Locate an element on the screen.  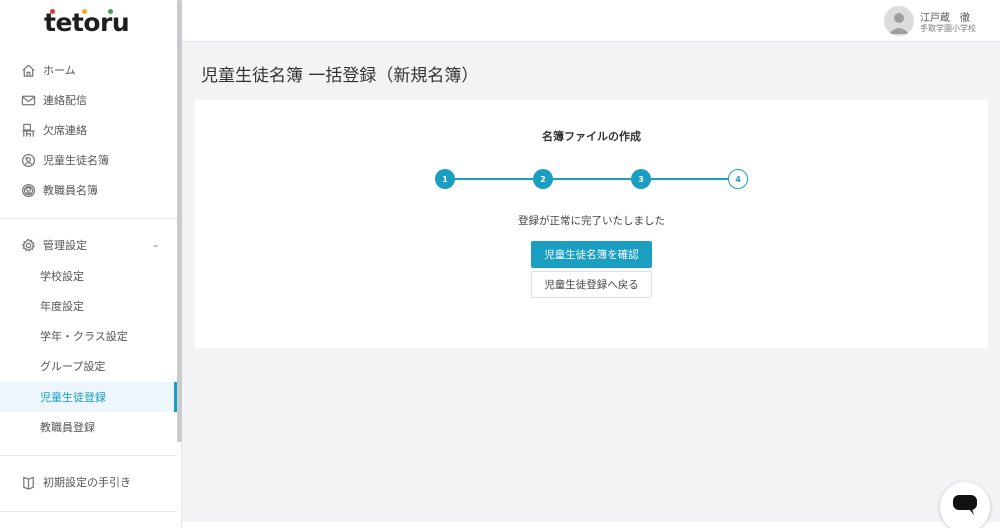
home-icon is located at coordinates (28, 70).